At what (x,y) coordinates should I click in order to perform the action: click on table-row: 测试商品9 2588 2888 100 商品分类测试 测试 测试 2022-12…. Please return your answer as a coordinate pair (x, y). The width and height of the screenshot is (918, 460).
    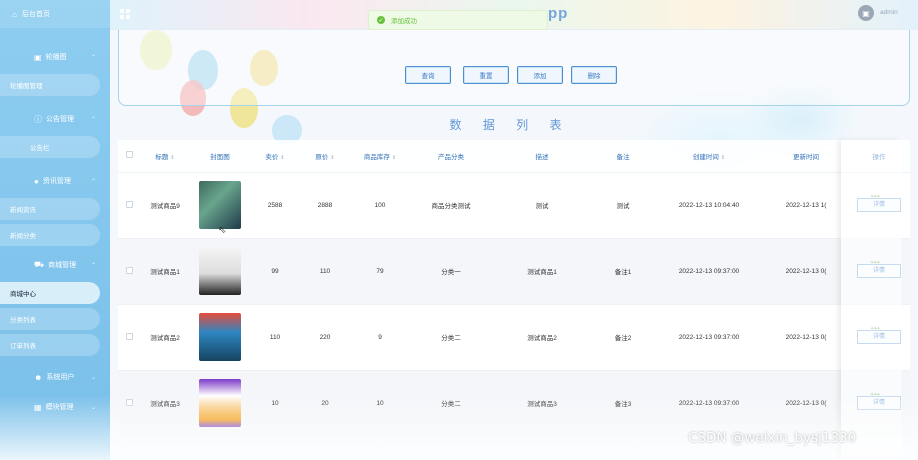
    Looking at the image, I should click on (514, 205).